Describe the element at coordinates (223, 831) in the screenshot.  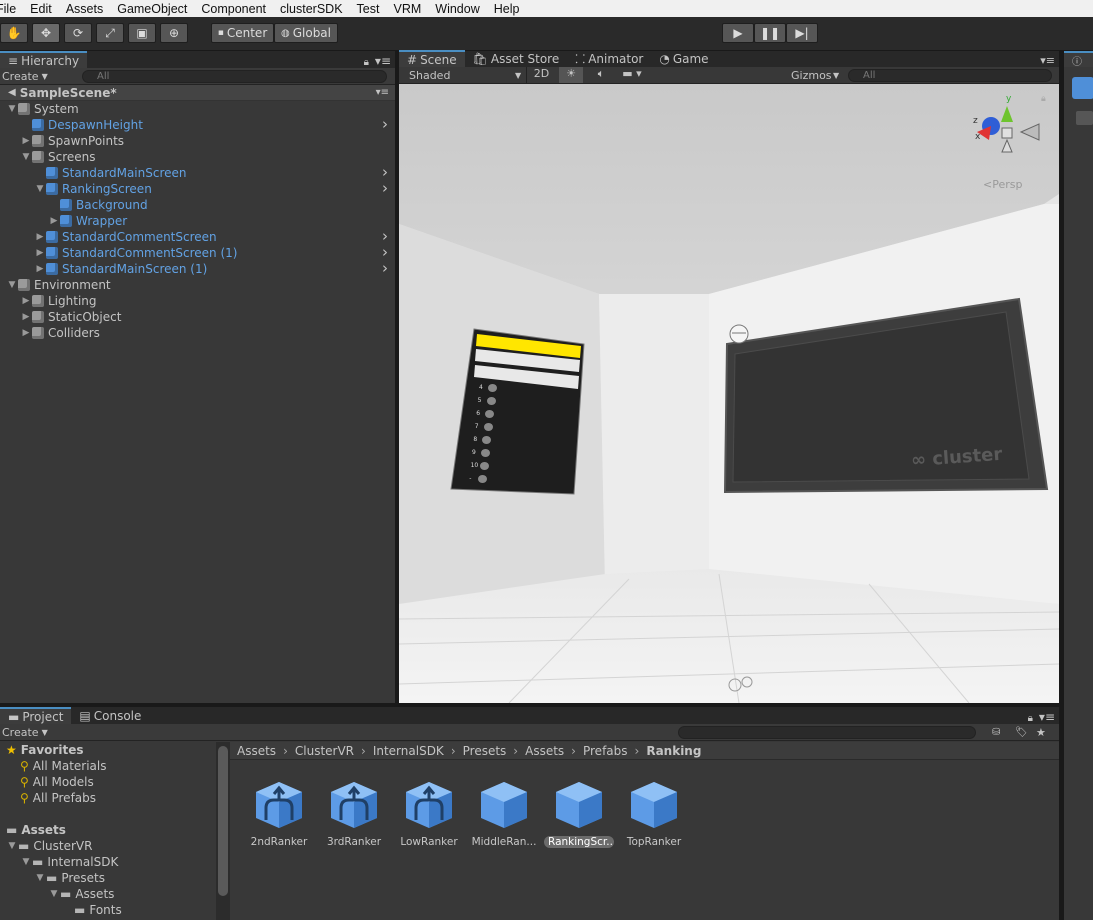
I see `tree-scrollbar` at that location.